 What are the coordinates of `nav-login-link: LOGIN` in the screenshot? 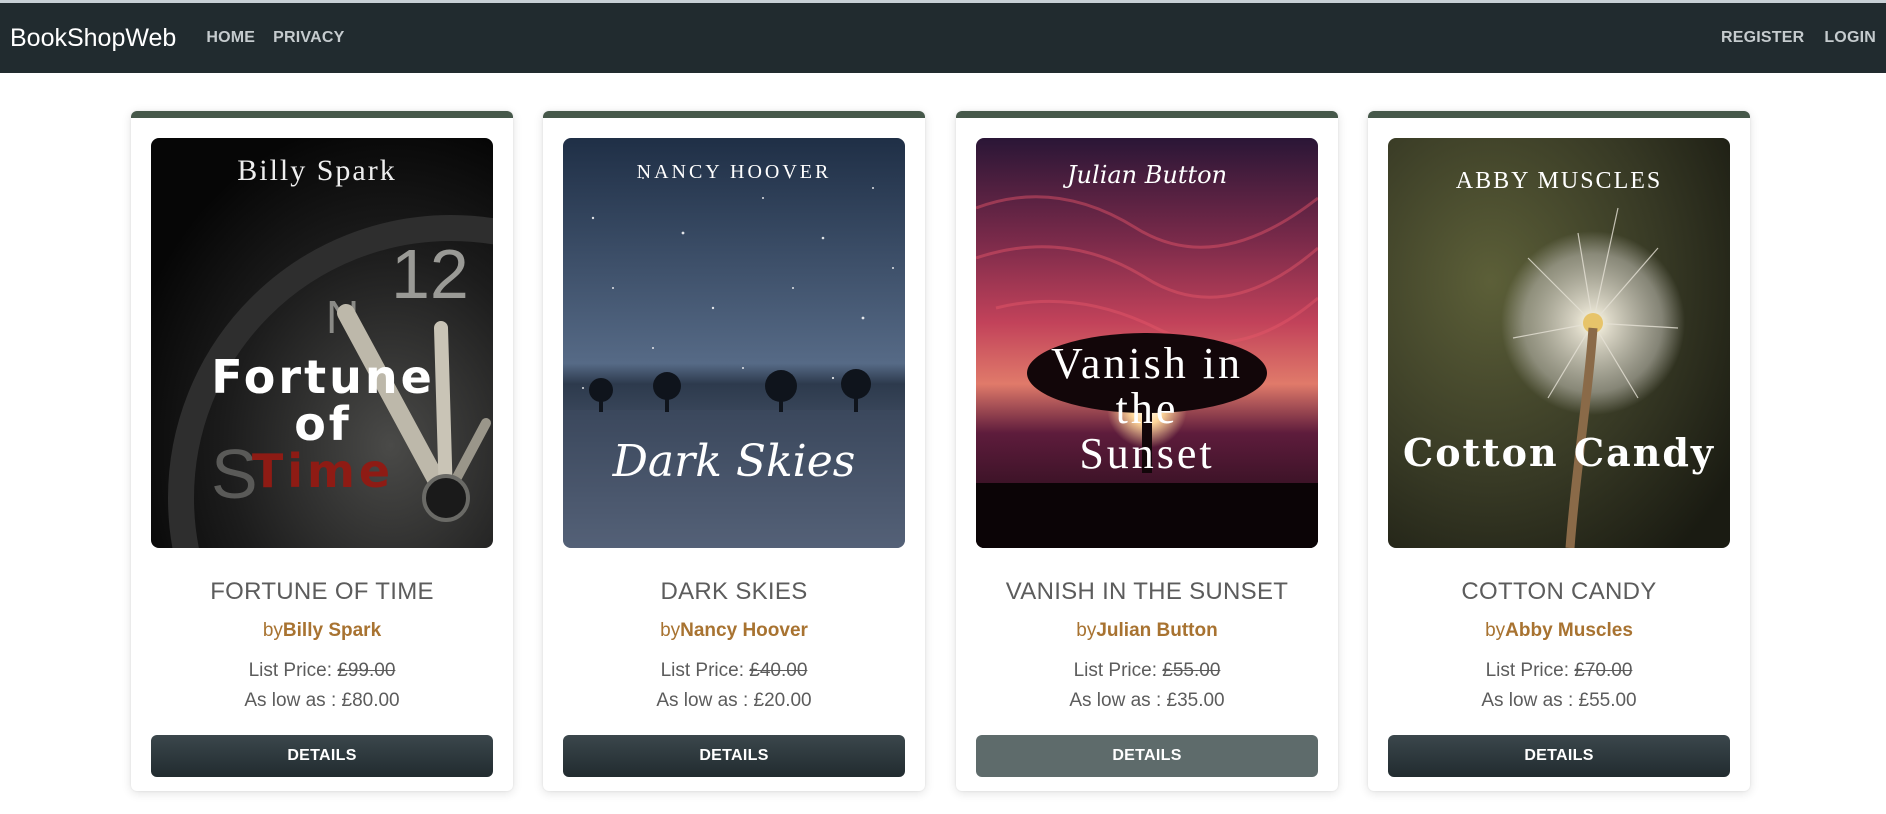 It's located at (1850, 38).